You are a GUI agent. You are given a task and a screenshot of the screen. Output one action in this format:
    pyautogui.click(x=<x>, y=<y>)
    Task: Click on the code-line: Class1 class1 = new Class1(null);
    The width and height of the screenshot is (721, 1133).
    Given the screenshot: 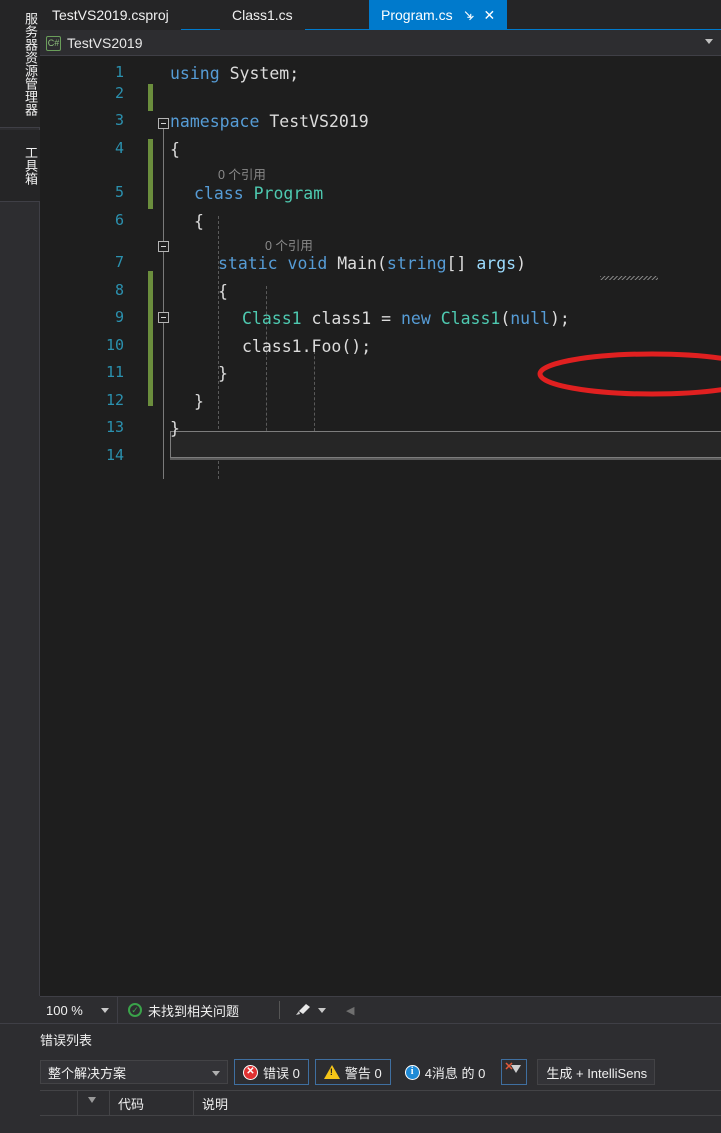 What is the action you would take?
    pyautogui.click(x=406, y=318)
    